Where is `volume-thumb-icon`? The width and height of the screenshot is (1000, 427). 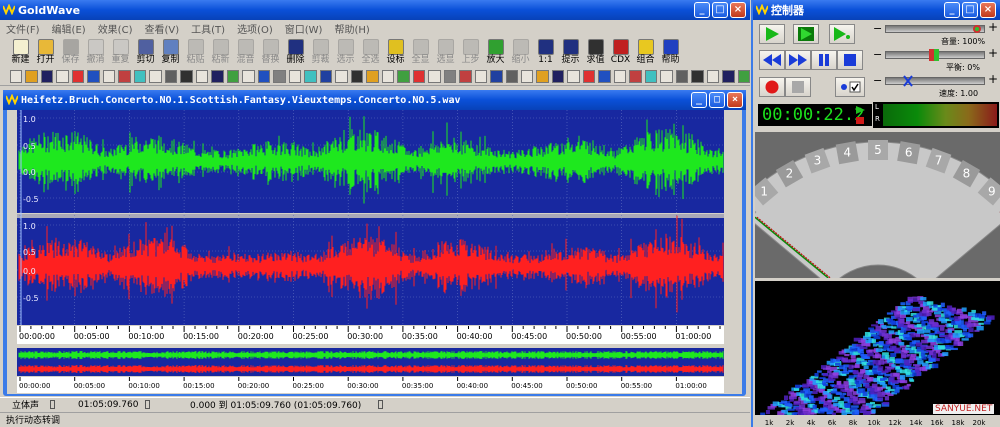 volume-thumb-icon is located at coordinates (977, 29).